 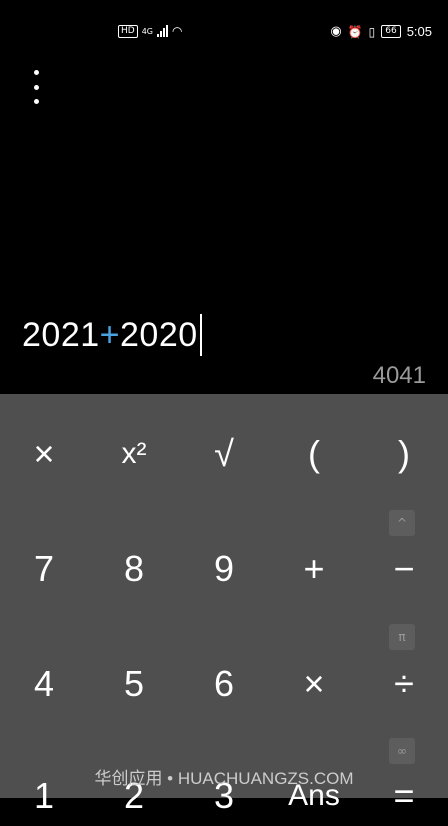 What do you see at coordinates (134, 454) in the screenshot?
I see `key-square: x²` at bounding box center [134, 454].